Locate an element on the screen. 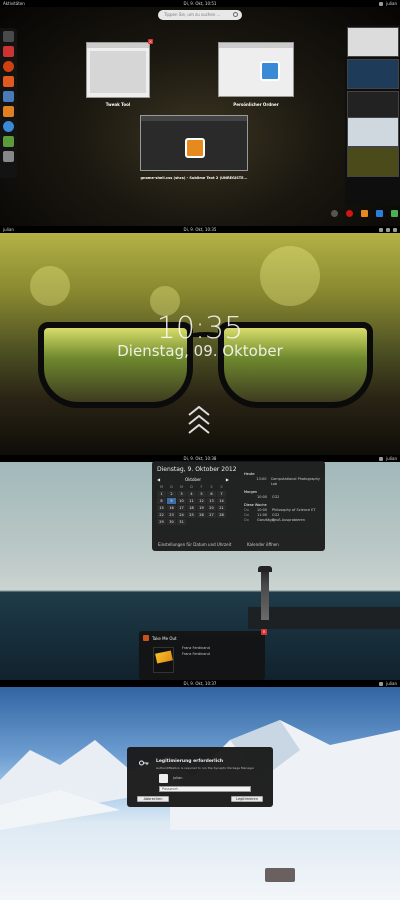 The height and width of the screenshot is (900, 400). sublime-icon is located at coordinates (364, 213).